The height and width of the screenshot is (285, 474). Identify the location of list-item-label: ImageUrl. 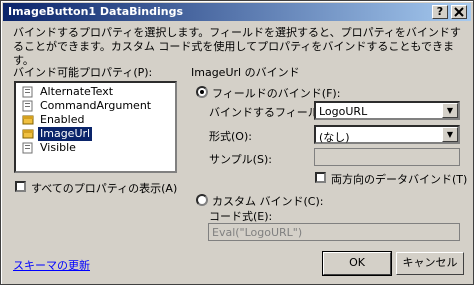
(65, 134).